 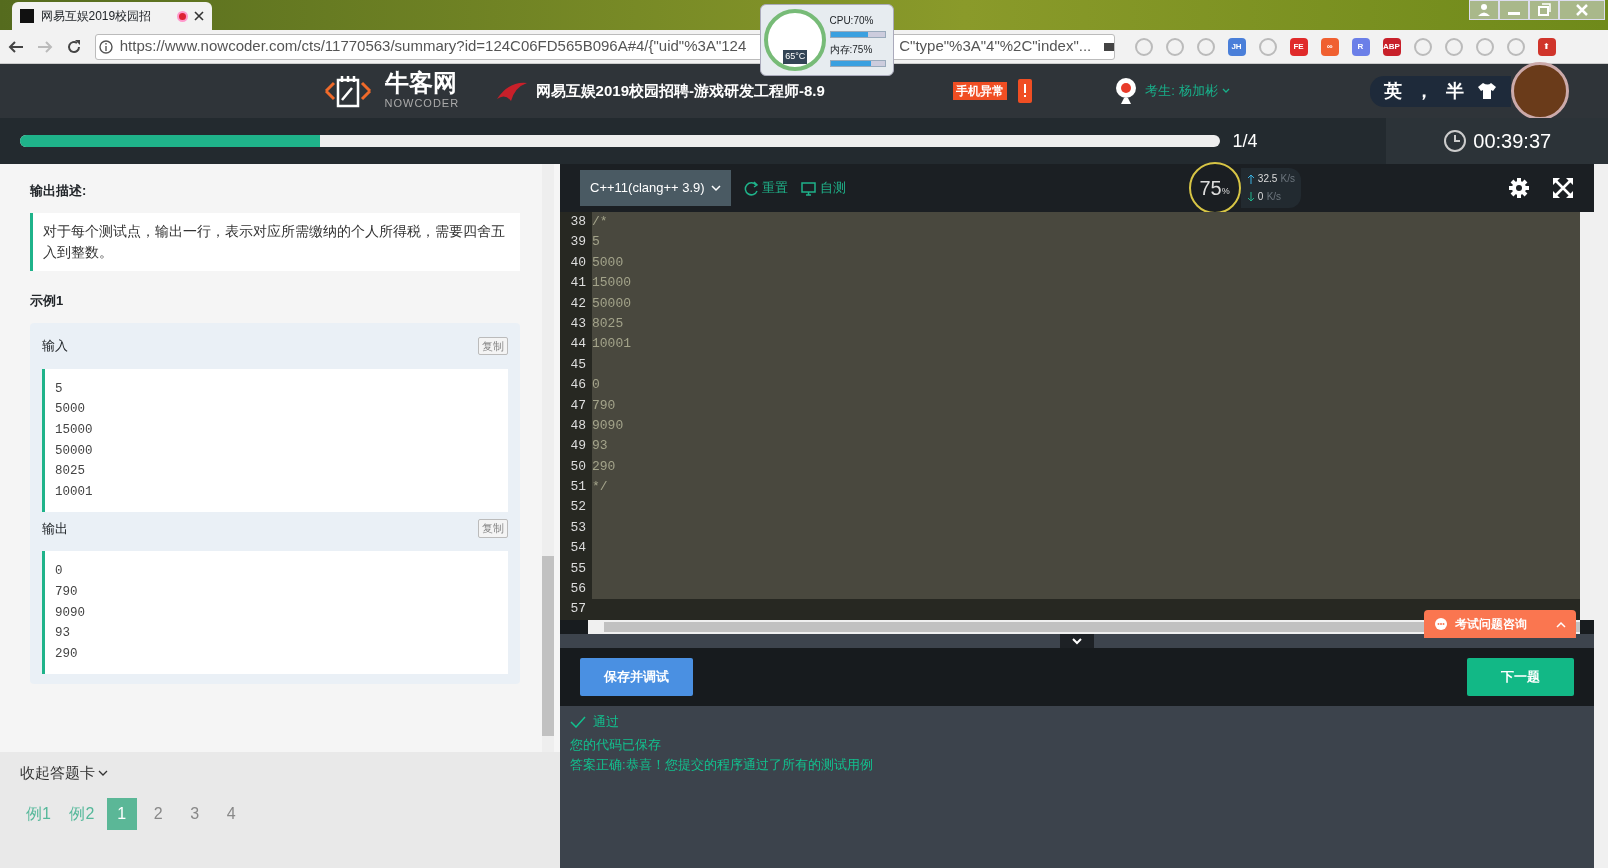 What do you see at coordinates (63, 634) in the screenshot?
I see `code-line: 93` at bounding box center [63, 634].